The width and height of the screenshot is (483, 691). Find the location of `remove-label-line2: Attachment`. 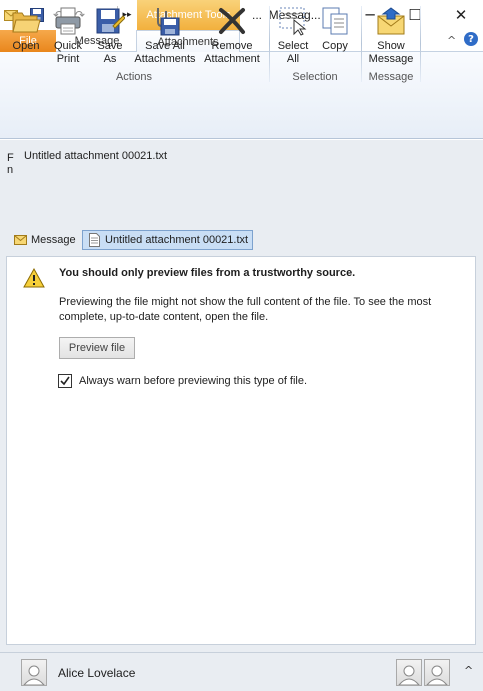

remove-label-line2: Attachment is located at coordinates (232, 59).